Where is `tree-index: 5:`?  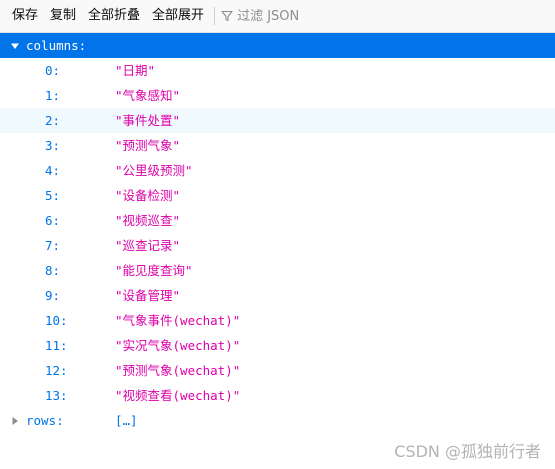 tree-index: 5: is located at coordinates (53, 195).